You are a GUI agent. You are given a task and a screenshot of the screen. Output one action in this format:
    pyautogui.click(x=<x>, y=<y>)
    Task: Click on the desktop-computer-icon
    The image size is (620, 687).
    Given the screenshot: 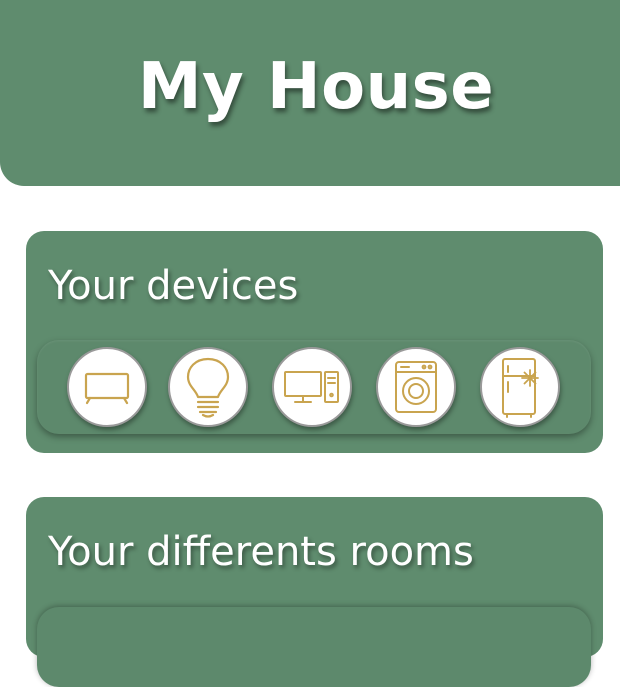 What is the action you would take?
    pyautogui.click(x=311, y=387)
    